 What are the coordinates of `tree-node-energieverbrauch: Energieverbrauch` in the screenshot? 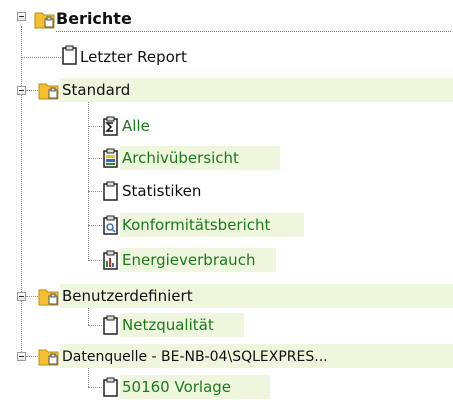 It's located at (198, 260).